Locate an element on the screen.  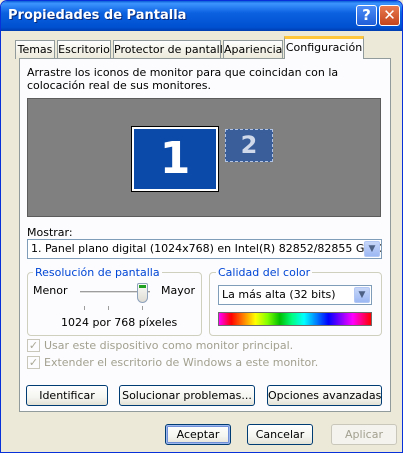
tab-label: Configuración is located at coordinates (324, 47).